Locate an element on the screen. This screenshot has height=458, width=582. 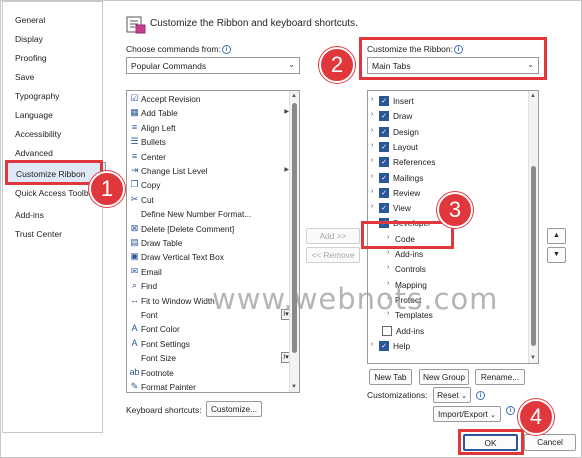
command-item: ⊠ Delete [Delete Comment] is located at coordinates (207, 229).